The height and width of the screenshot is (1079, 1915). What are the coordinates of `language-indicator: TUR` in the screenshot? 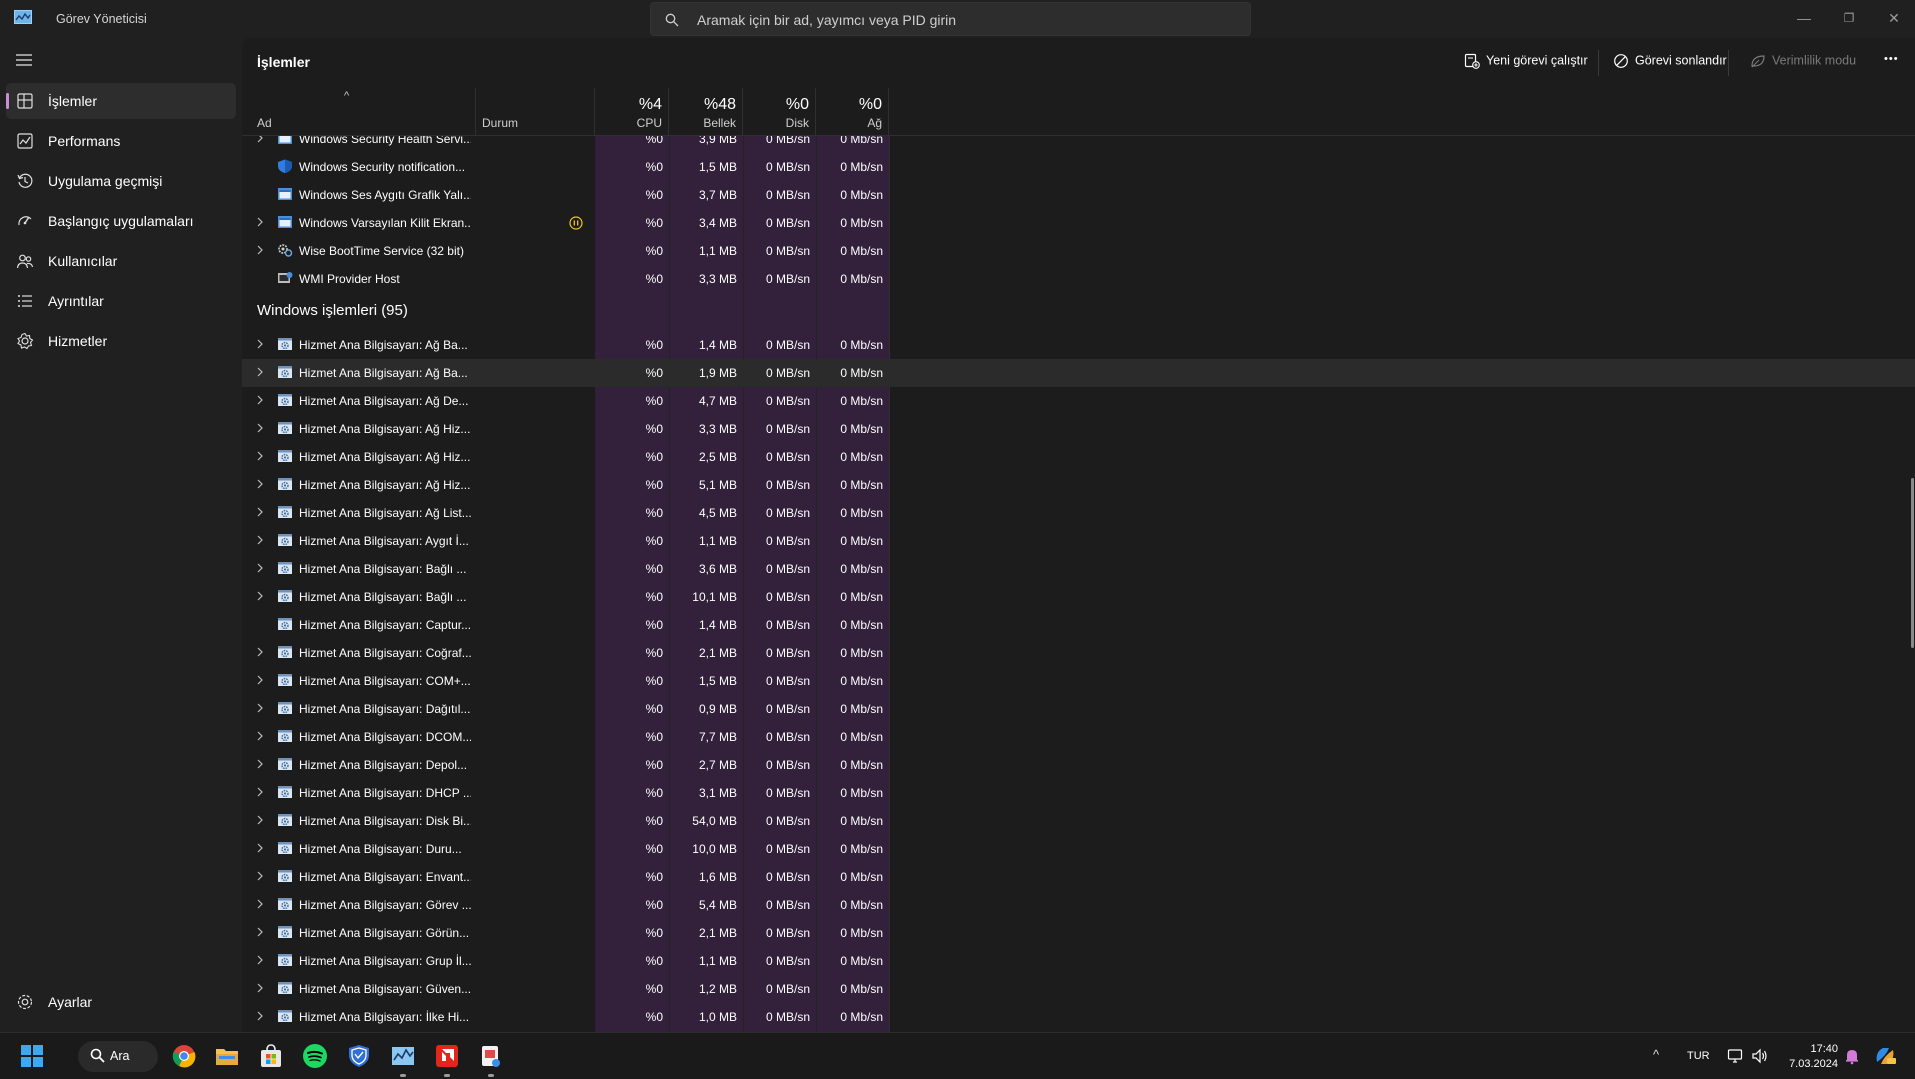 It's located at (1698, 1056).